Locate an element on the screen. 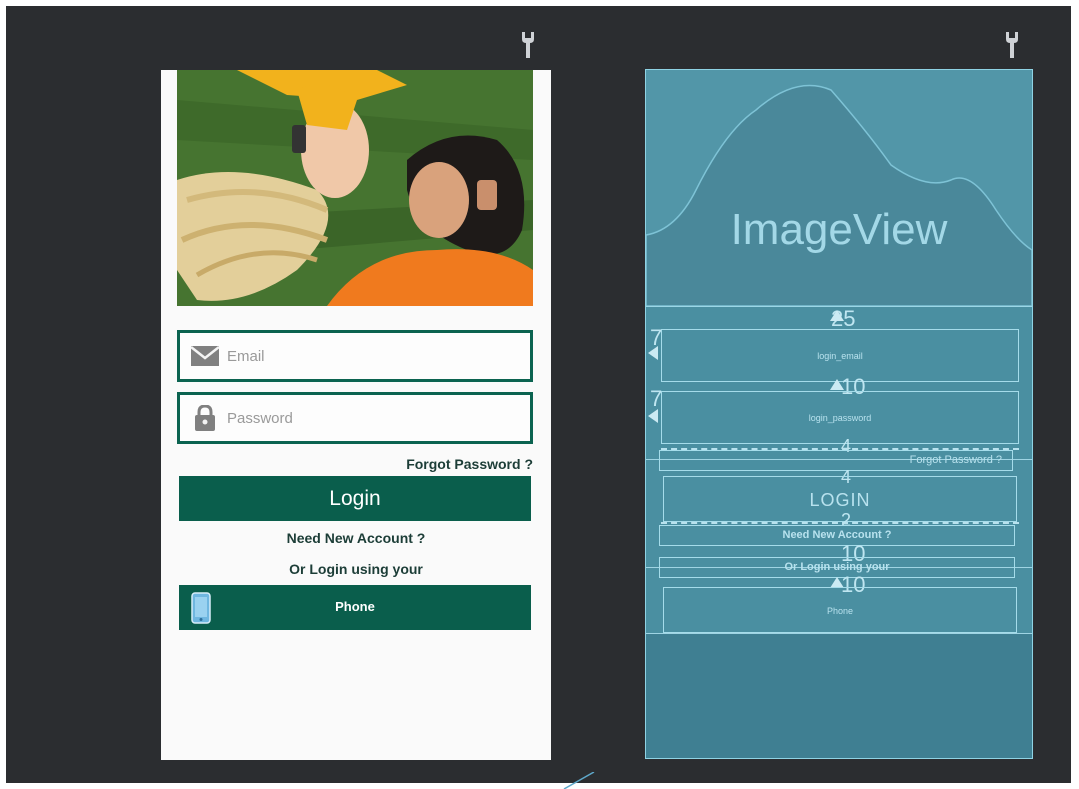  header-photo is located at coordinates (355, 188).